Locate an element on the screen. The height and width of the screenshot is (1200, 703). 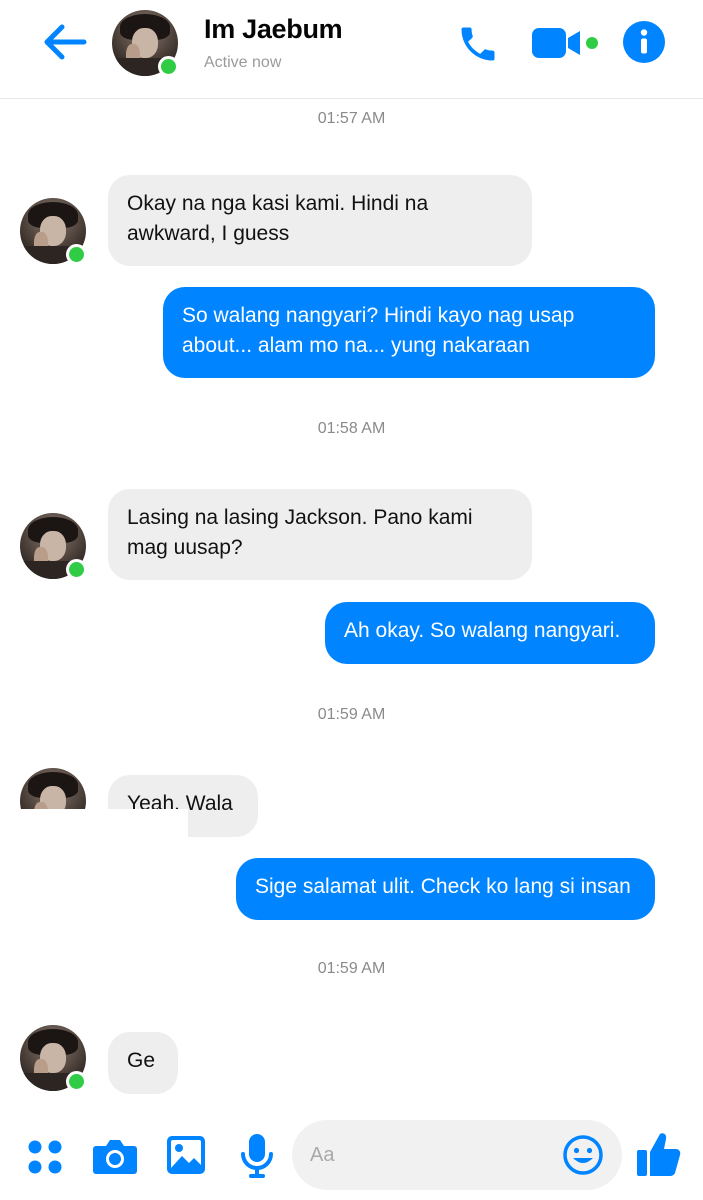
phone-icon is located at coordinates (478, 44).